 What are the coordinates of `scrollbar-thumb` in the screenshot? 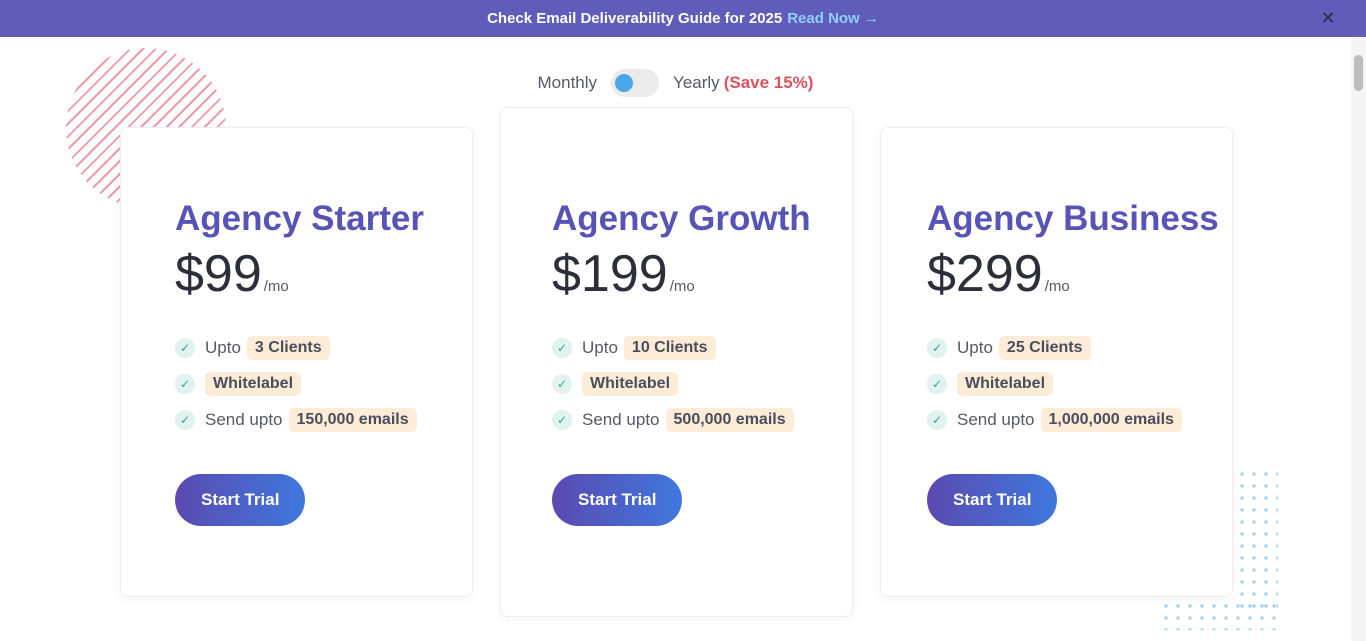 It's located at (1358, 73).